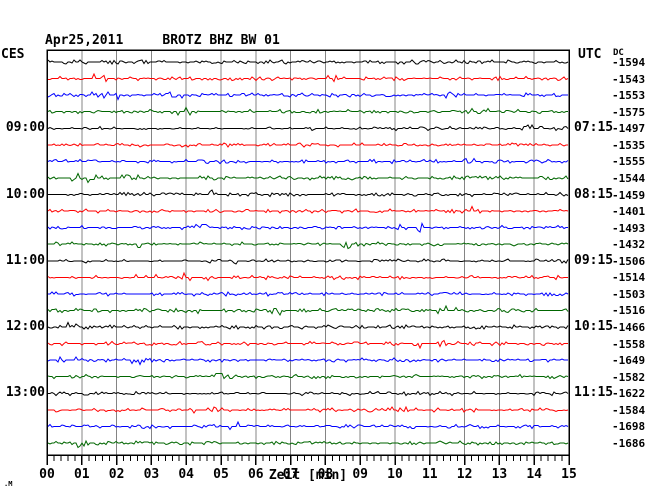 Image resolution: width=650 pixels, height=494 pixels. What do you see at coordinates (629, 294) in the screenshot?
I see `dc-value: -1503` at bounding box center [629, 294].